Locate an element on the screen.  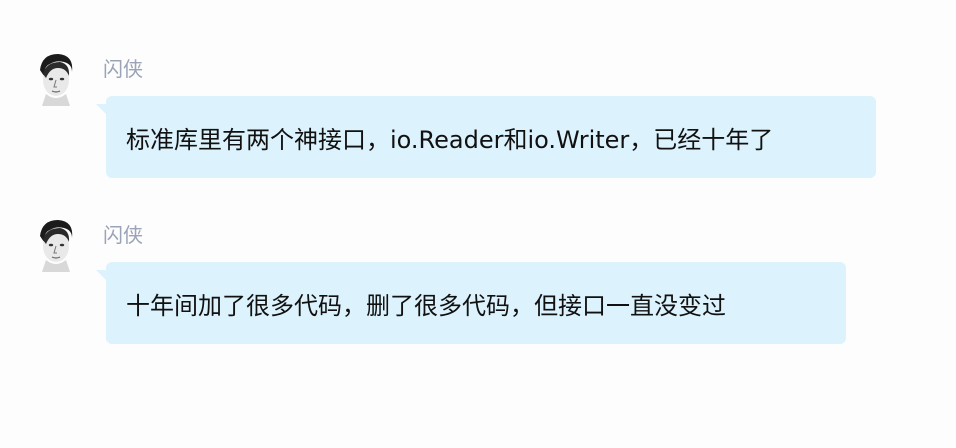
message-bubble: 标准库里有两个神接口，io.Reader和io.Writer，已经十年了 is located at coordinates (491, 137).